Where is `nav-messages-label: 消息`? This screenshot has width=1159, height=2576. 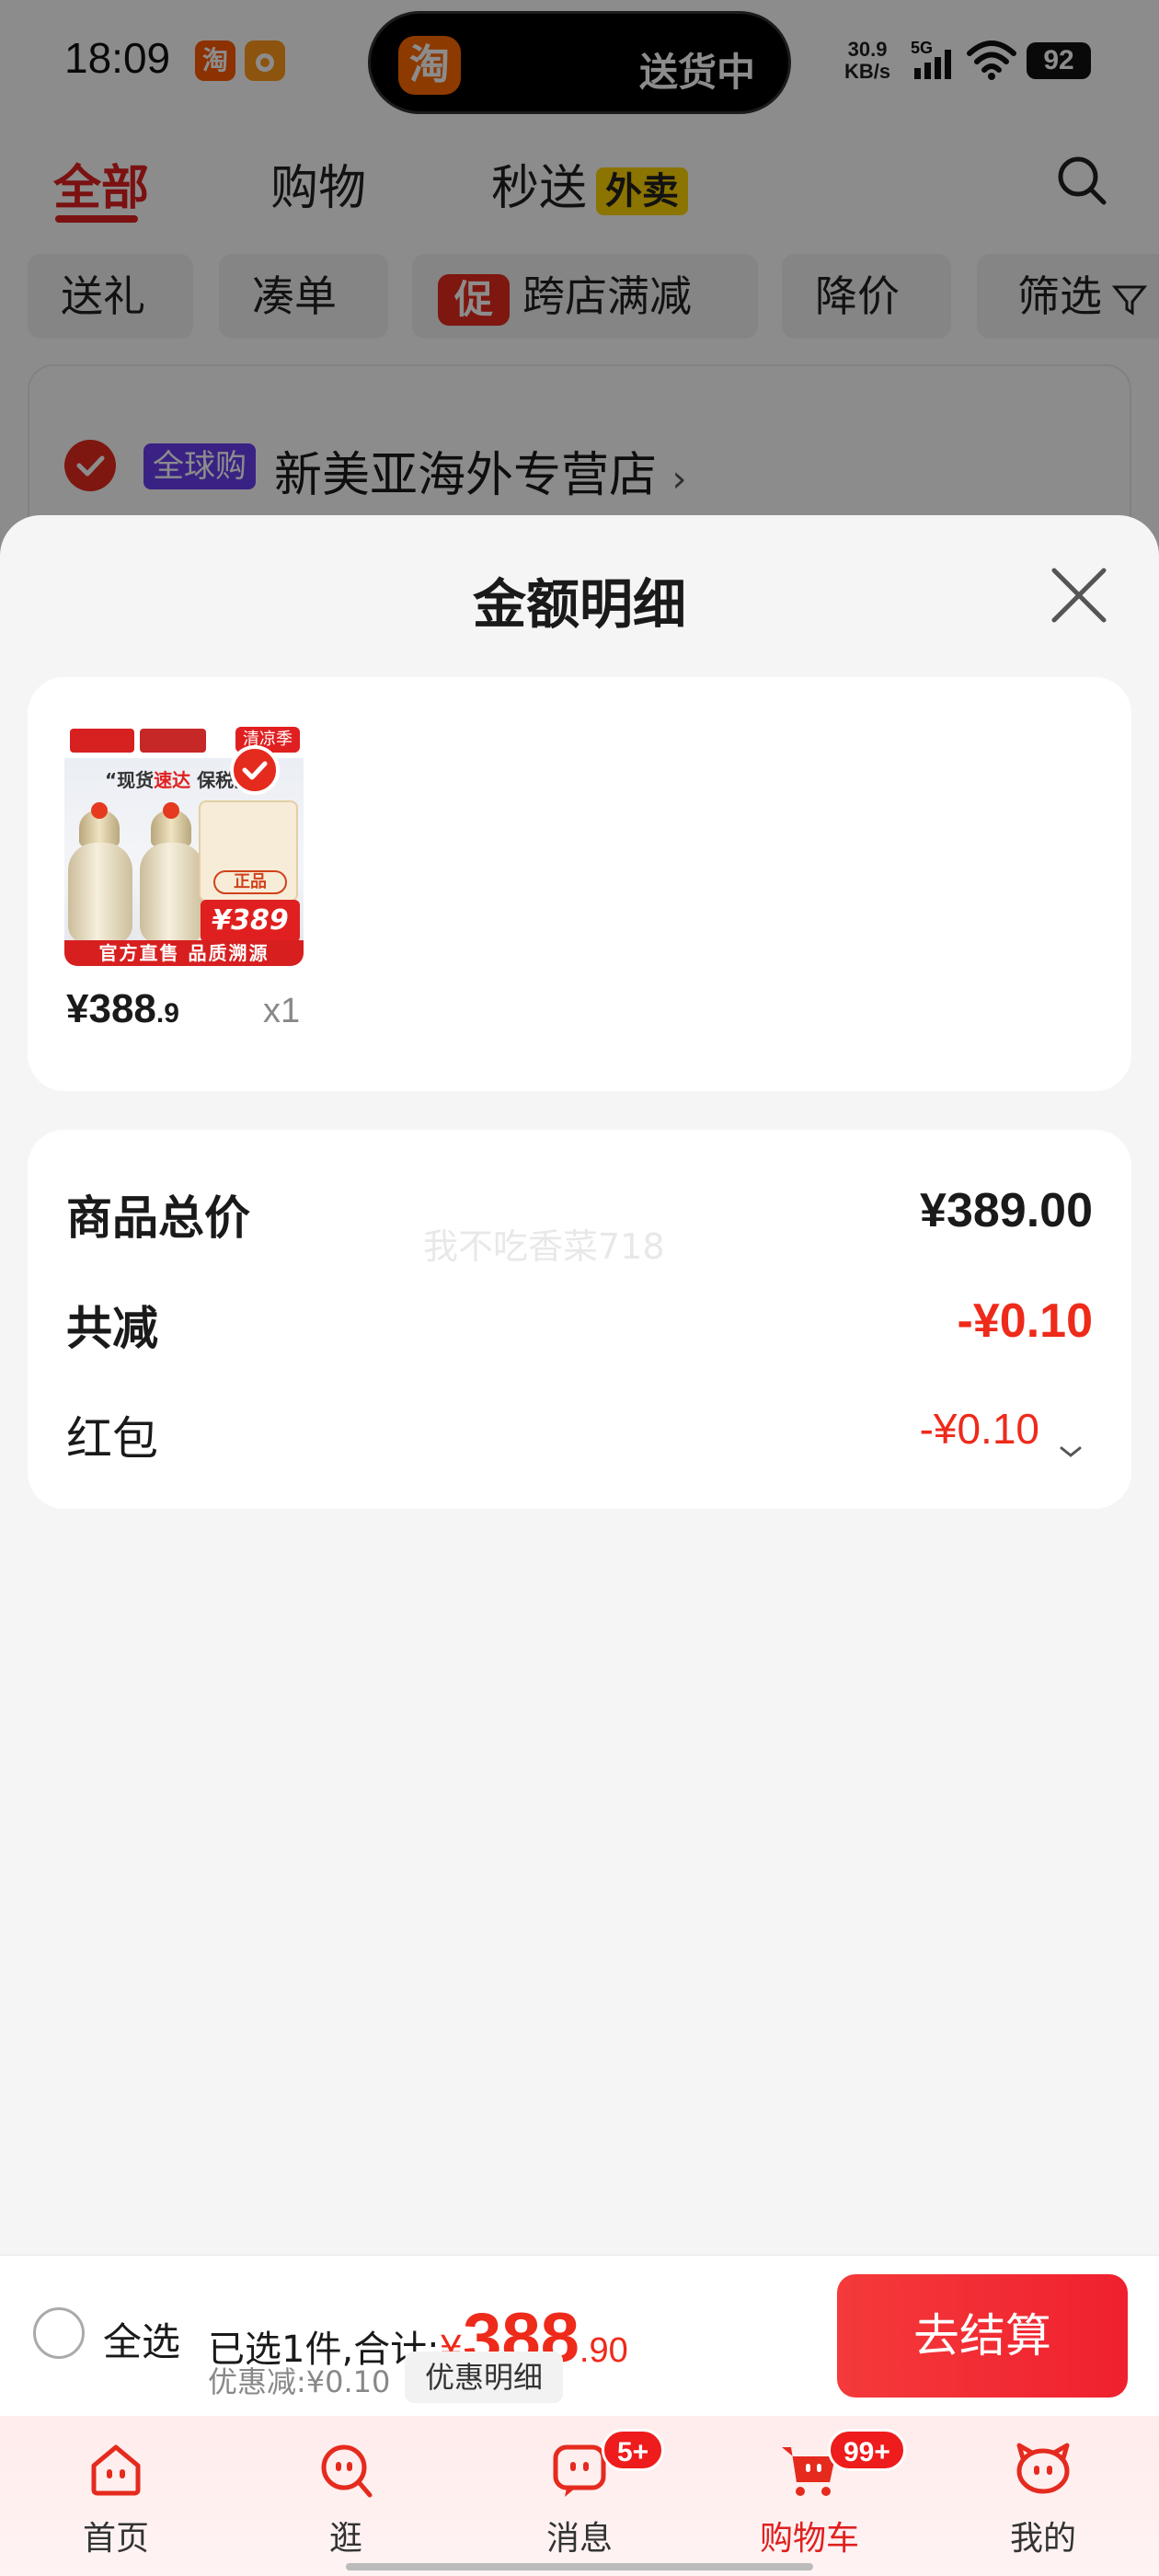
nav-messages-label: 消息 is located at coordinates (579, 2539).